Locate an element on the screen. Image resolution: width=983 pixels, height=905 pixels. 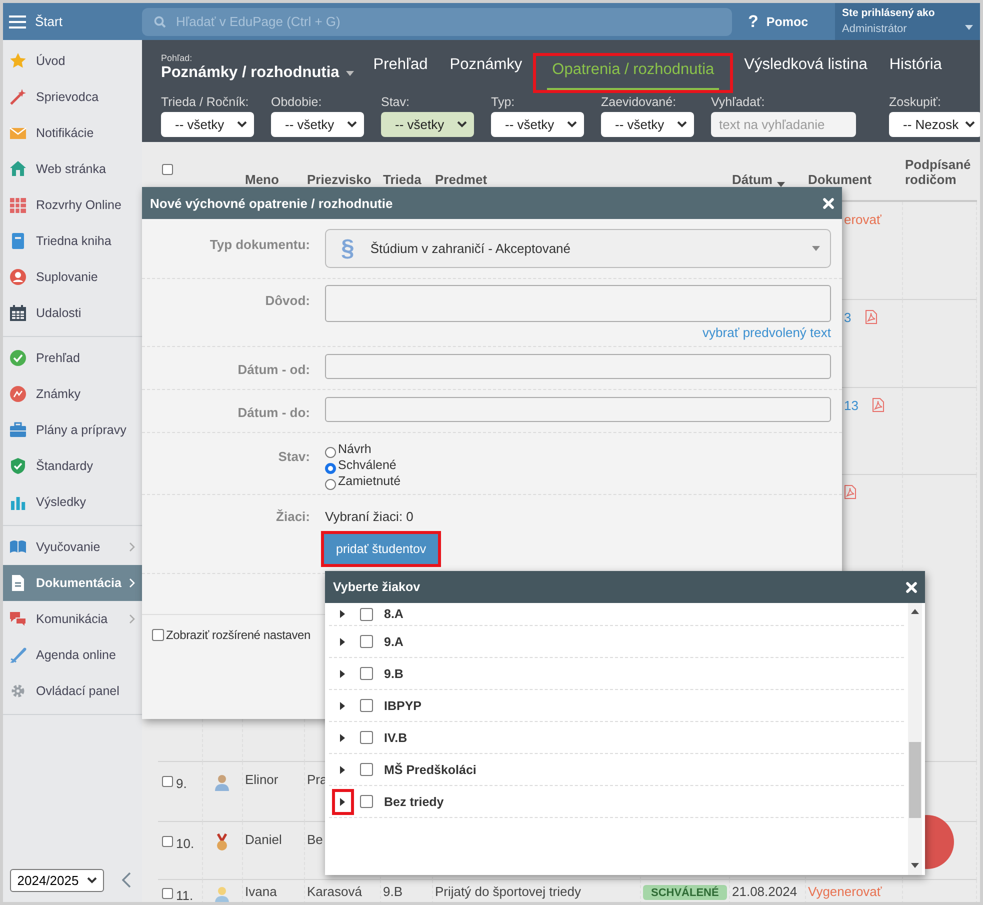
class-label: 9.B is located at coordinates (394, 673).